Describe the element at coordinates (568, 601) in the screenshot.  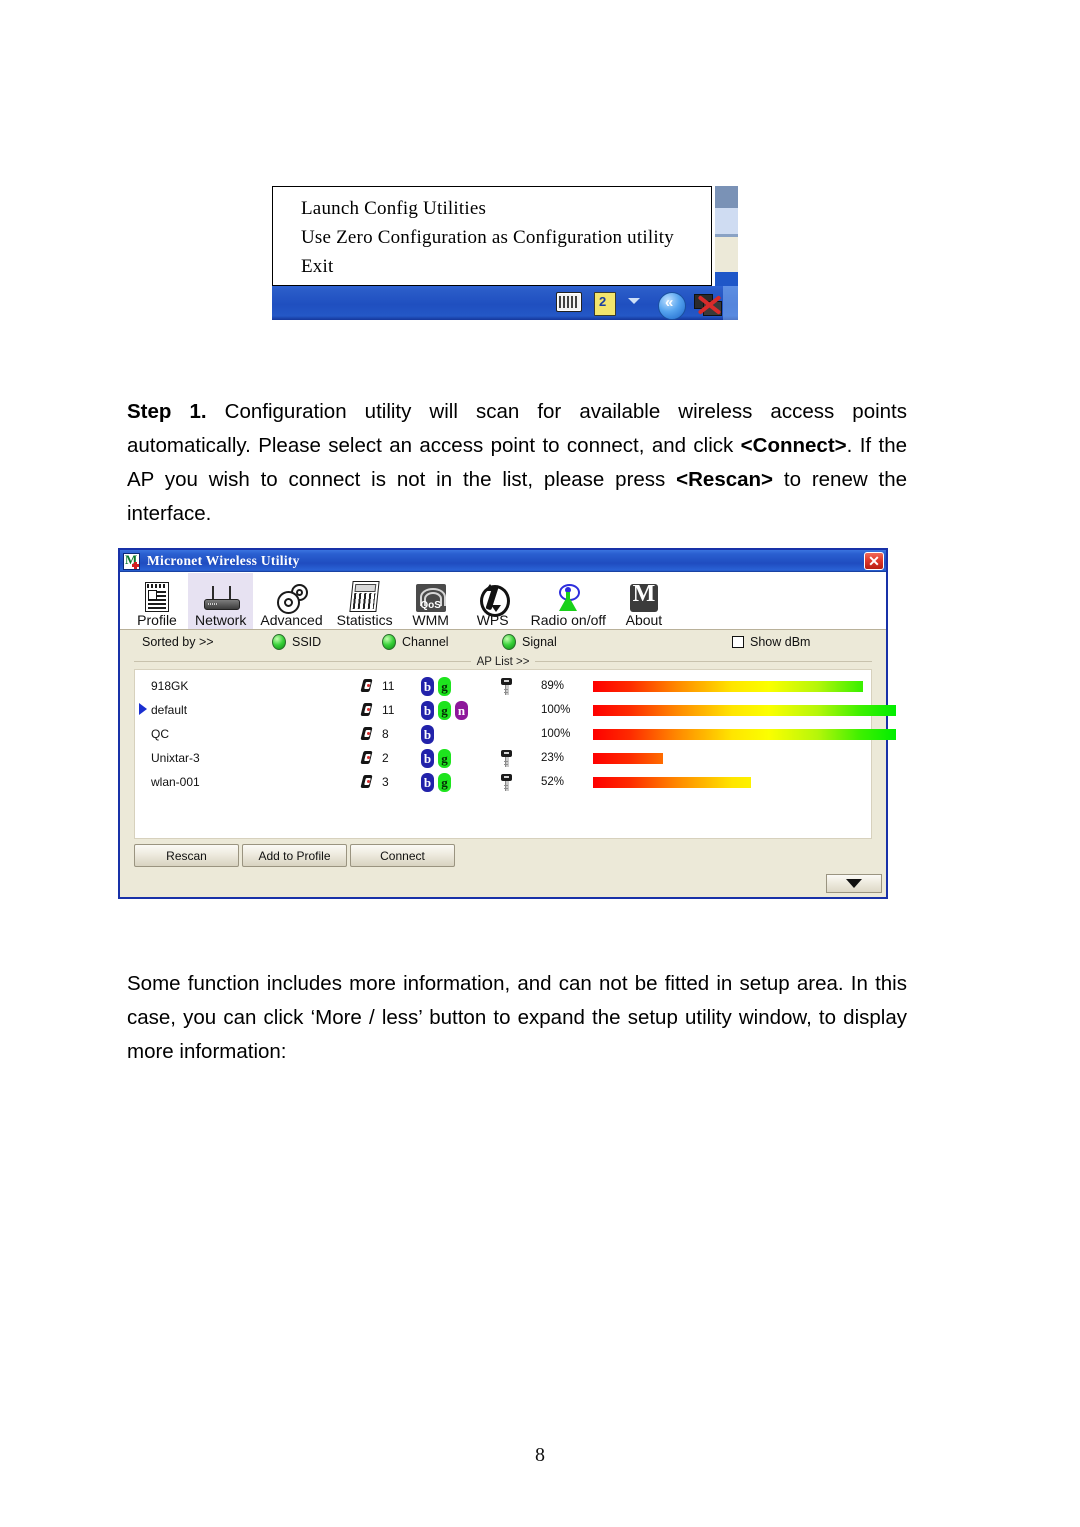
I see `tab-radio-on-off: Radio on/off` at that location.